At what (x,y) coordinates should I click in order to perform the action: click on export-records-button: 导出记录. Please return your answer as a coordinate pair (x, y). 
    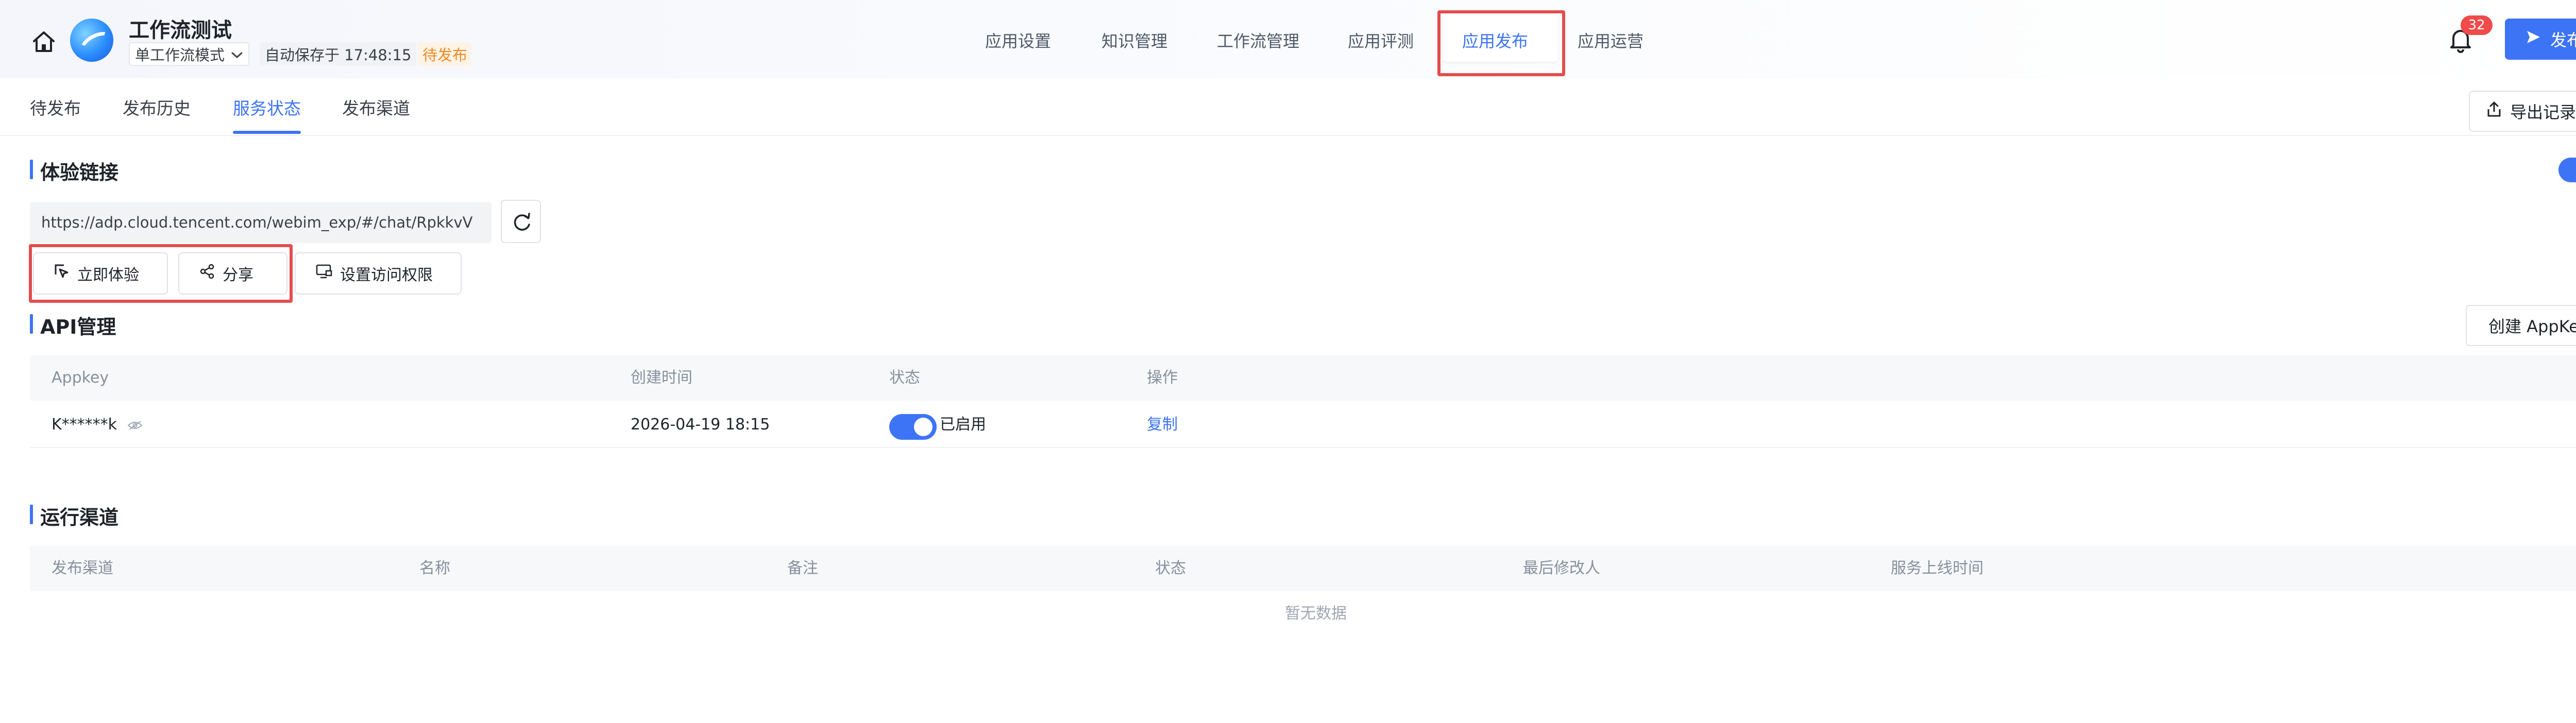
    Looking at the image, I should click on (2522, 111).